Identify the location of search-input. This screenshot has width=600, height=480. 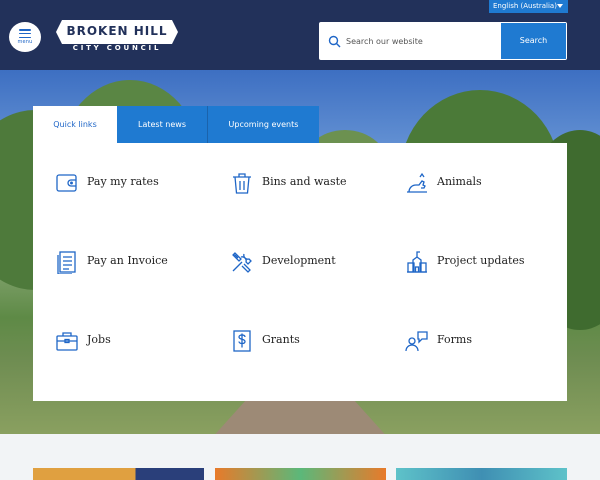
(421, 41).